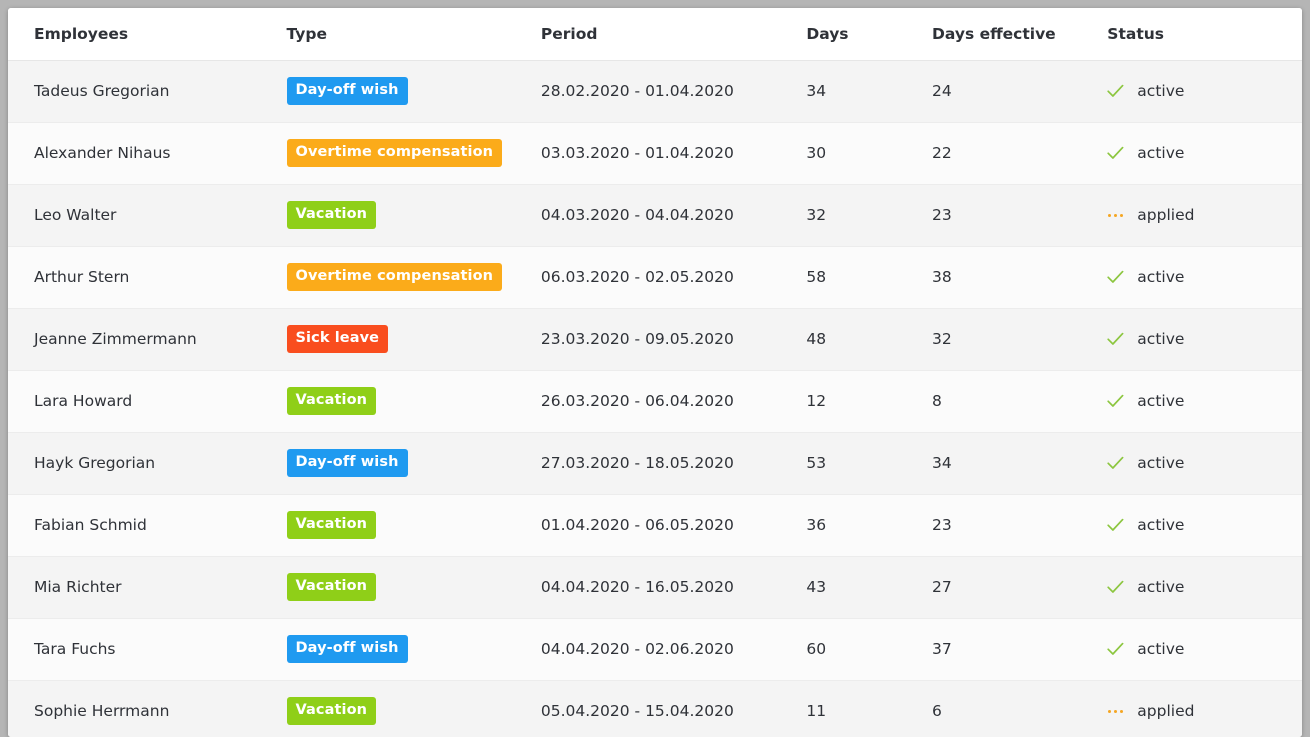 Image resolution: width=1310 pixels, height=737 pixels. I want to click on status-badge: applied, so click(1204, 215).